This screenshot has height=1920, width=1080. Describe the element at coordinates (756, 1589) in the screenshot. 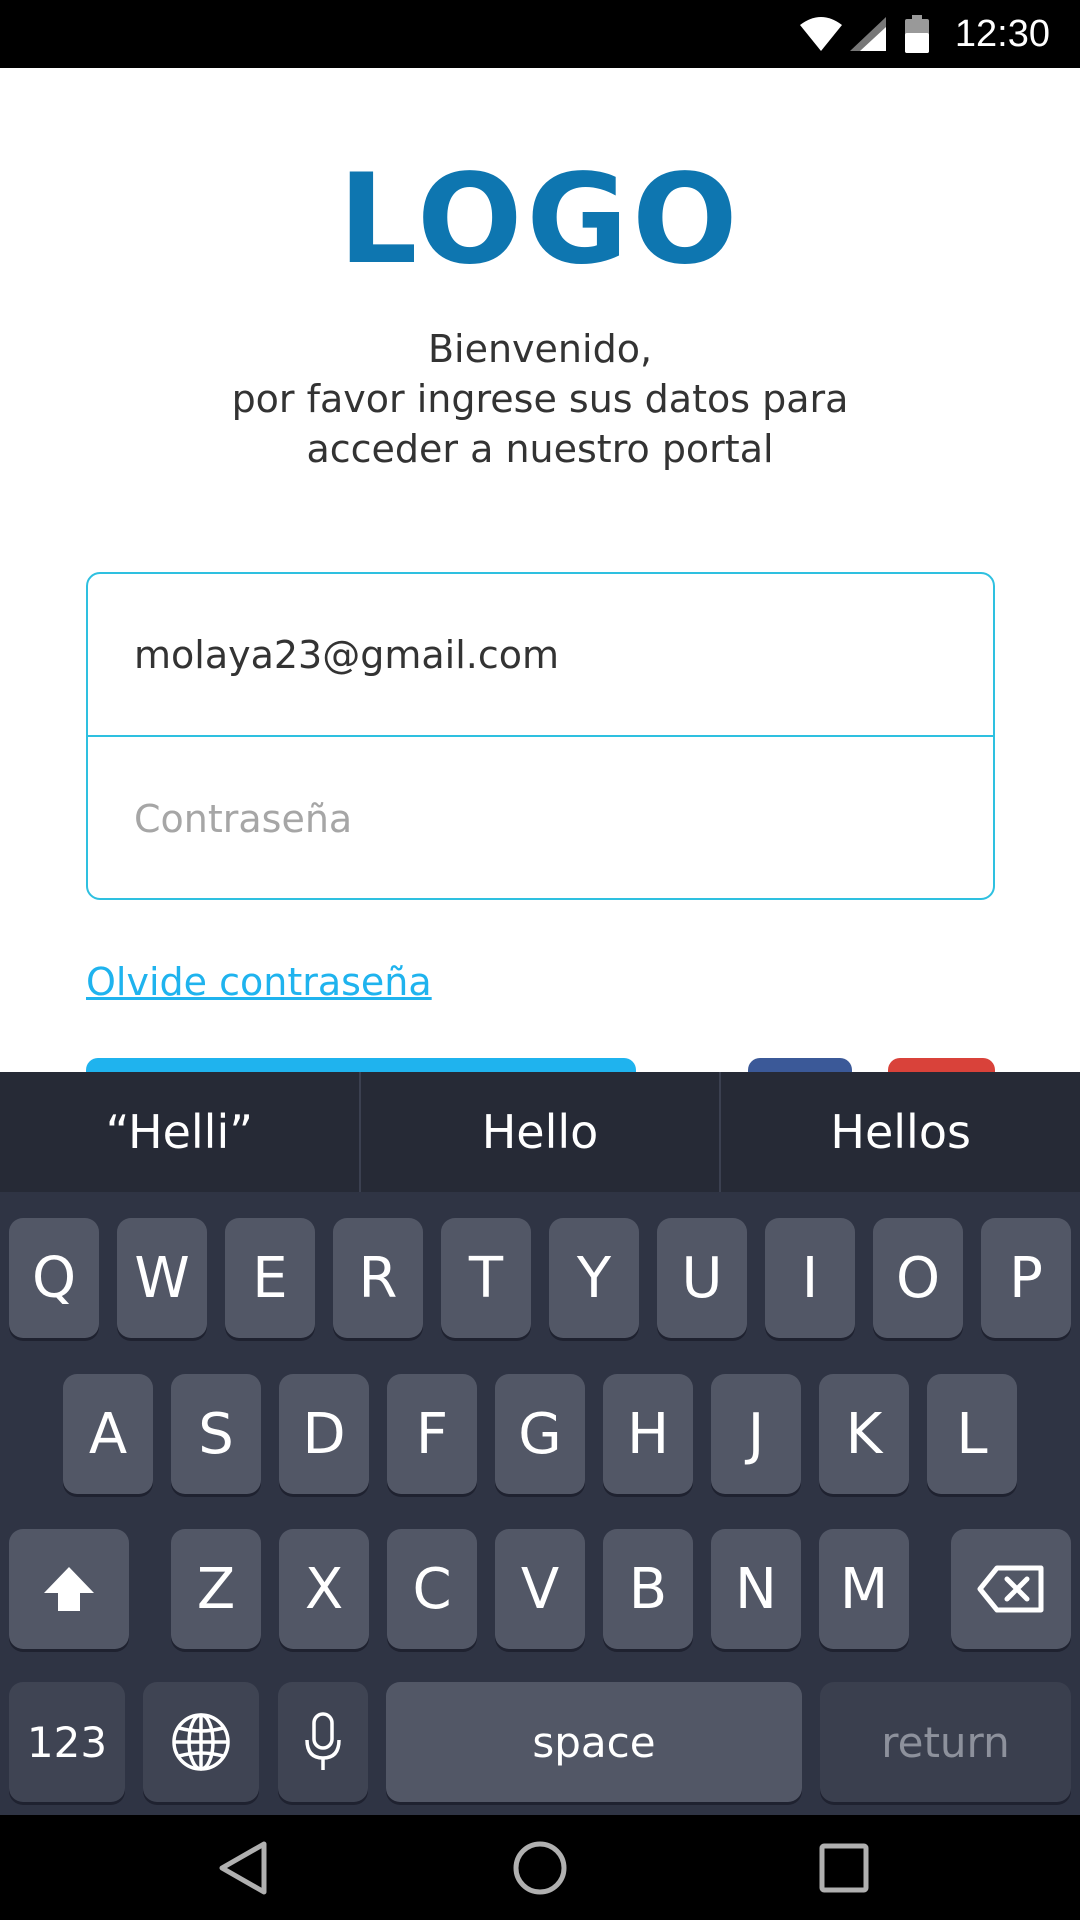

I see `key-n: N` at that location.